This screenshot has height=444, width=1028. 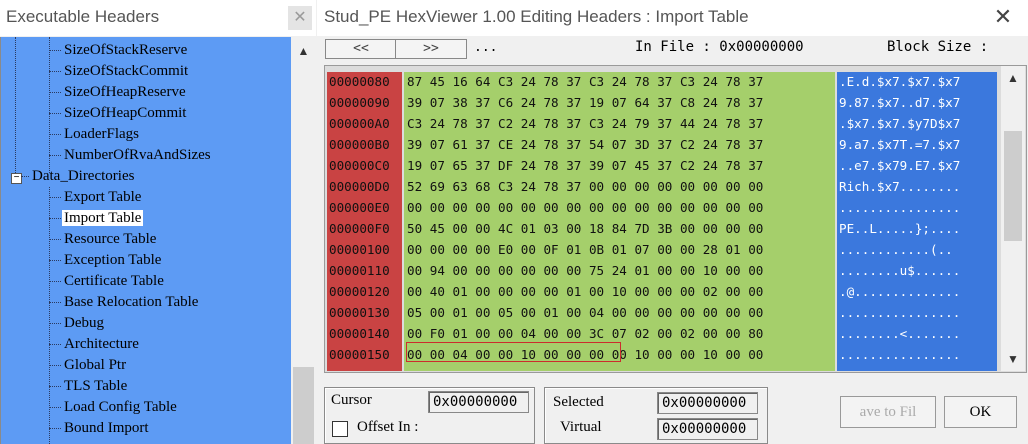 I want to click on hex-ascii-row: ..e7.$x79.E7.$x7, so click(x=899, y=165).